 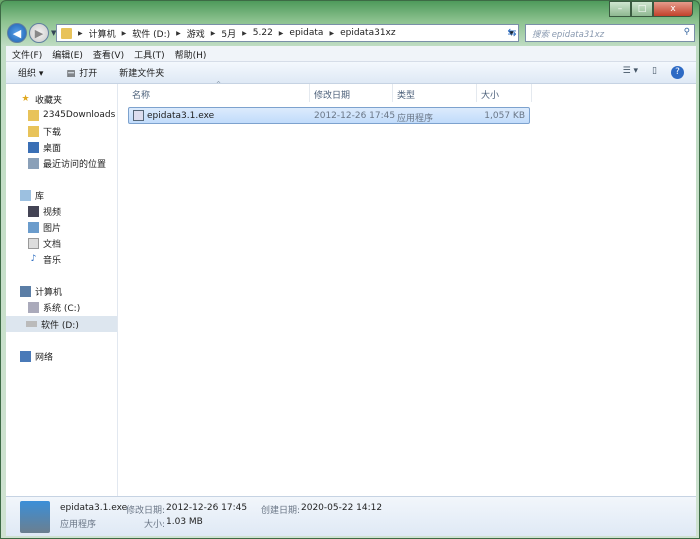 I want to click on column-size: 大小, so click(x=490, y=94).